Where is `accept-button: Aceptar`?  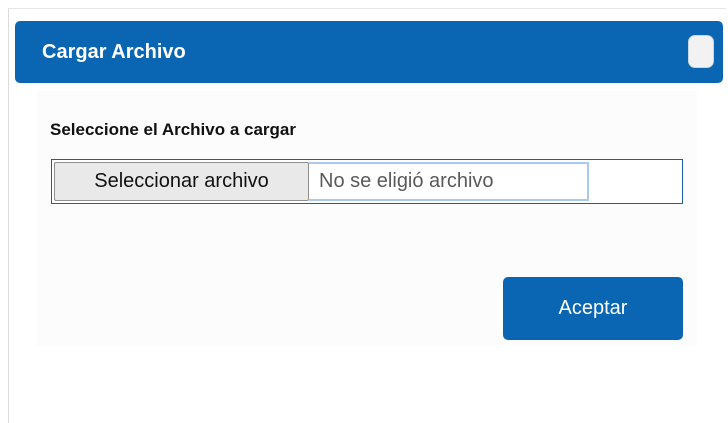 accept-button: Aceptar is located at coordinates (593, 308).